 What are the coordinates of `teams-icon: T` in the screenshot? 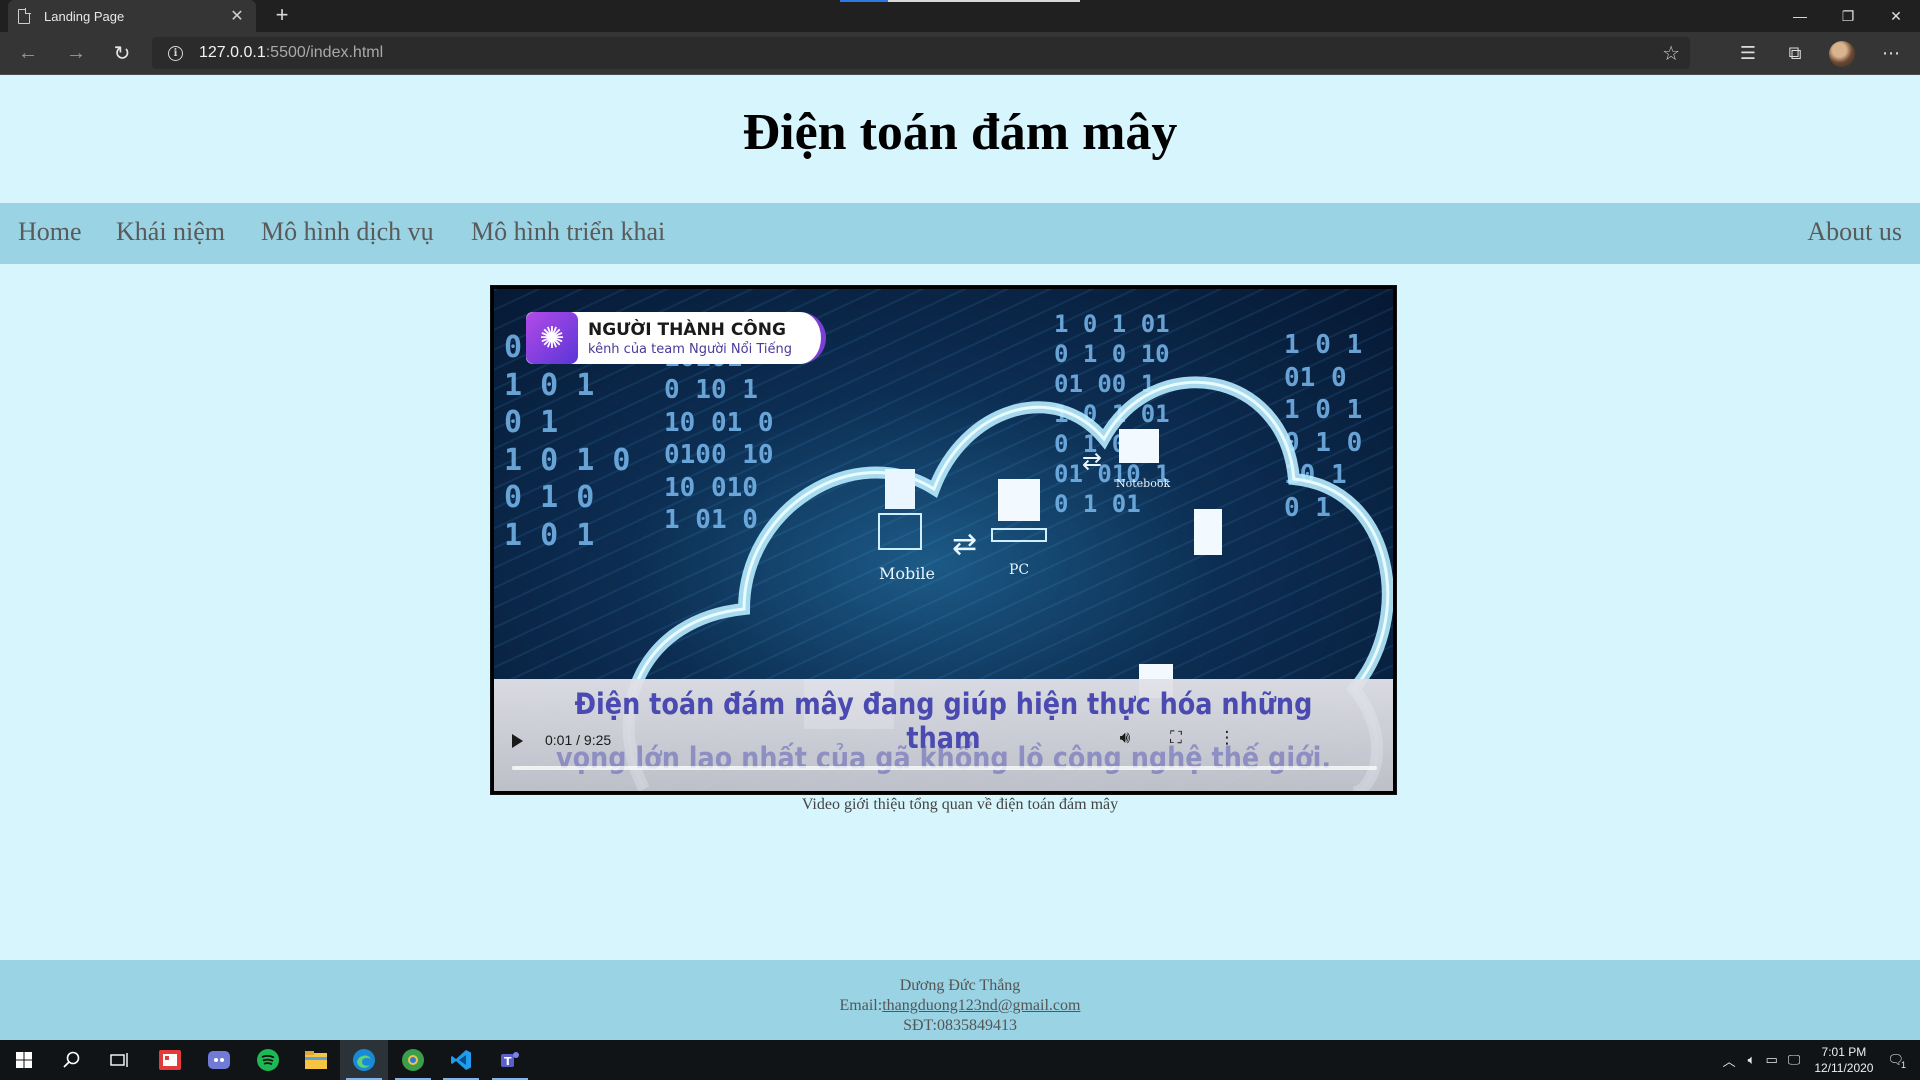 It's located at (510, 1060).